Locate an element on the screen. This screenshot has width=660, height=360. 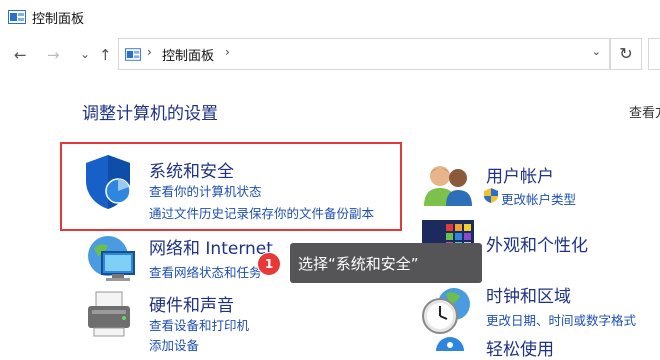
refresh-button: ↻ is located at coordinates (626, 54).